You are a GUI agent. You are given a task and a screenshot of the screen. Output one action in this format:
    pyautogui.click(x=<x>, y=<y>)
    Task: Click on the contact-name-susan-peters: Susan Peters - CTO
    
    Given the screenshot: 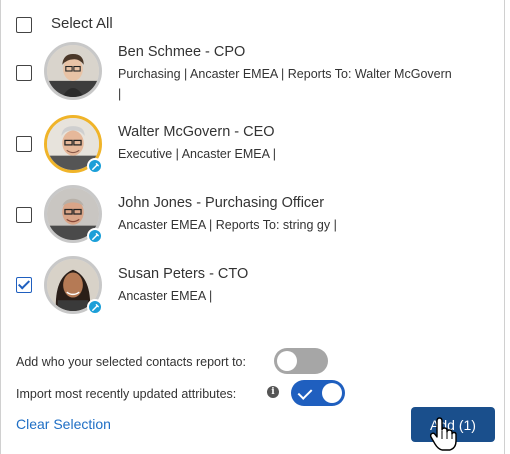 What is the action you would take?
    pyautogui.click(x=183, y=274)
    